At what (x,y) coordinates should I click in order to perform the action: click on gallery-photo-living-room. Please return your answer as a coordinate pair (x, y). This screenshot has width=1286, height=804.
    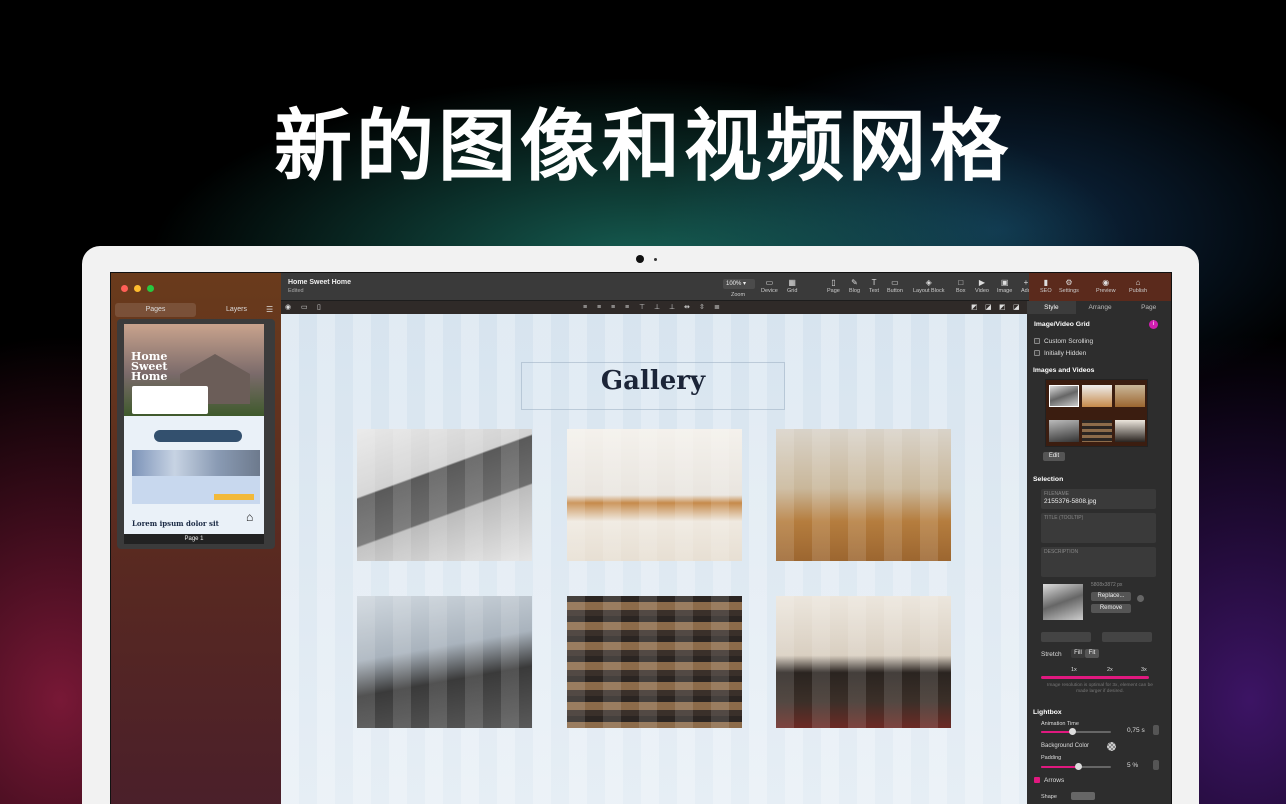
    Looking at the image, I should click on (444, 495).